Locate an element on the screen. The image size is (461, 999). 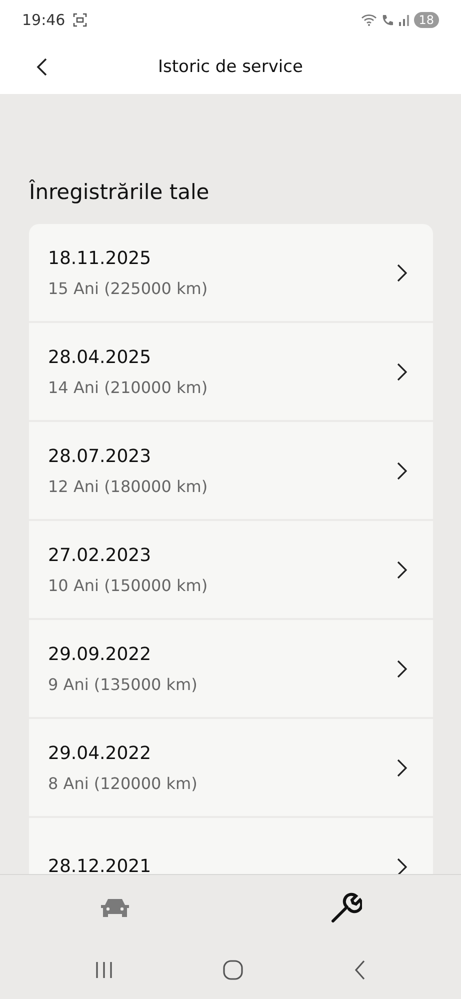
wrench-icon is located at coordinates (346, 908).